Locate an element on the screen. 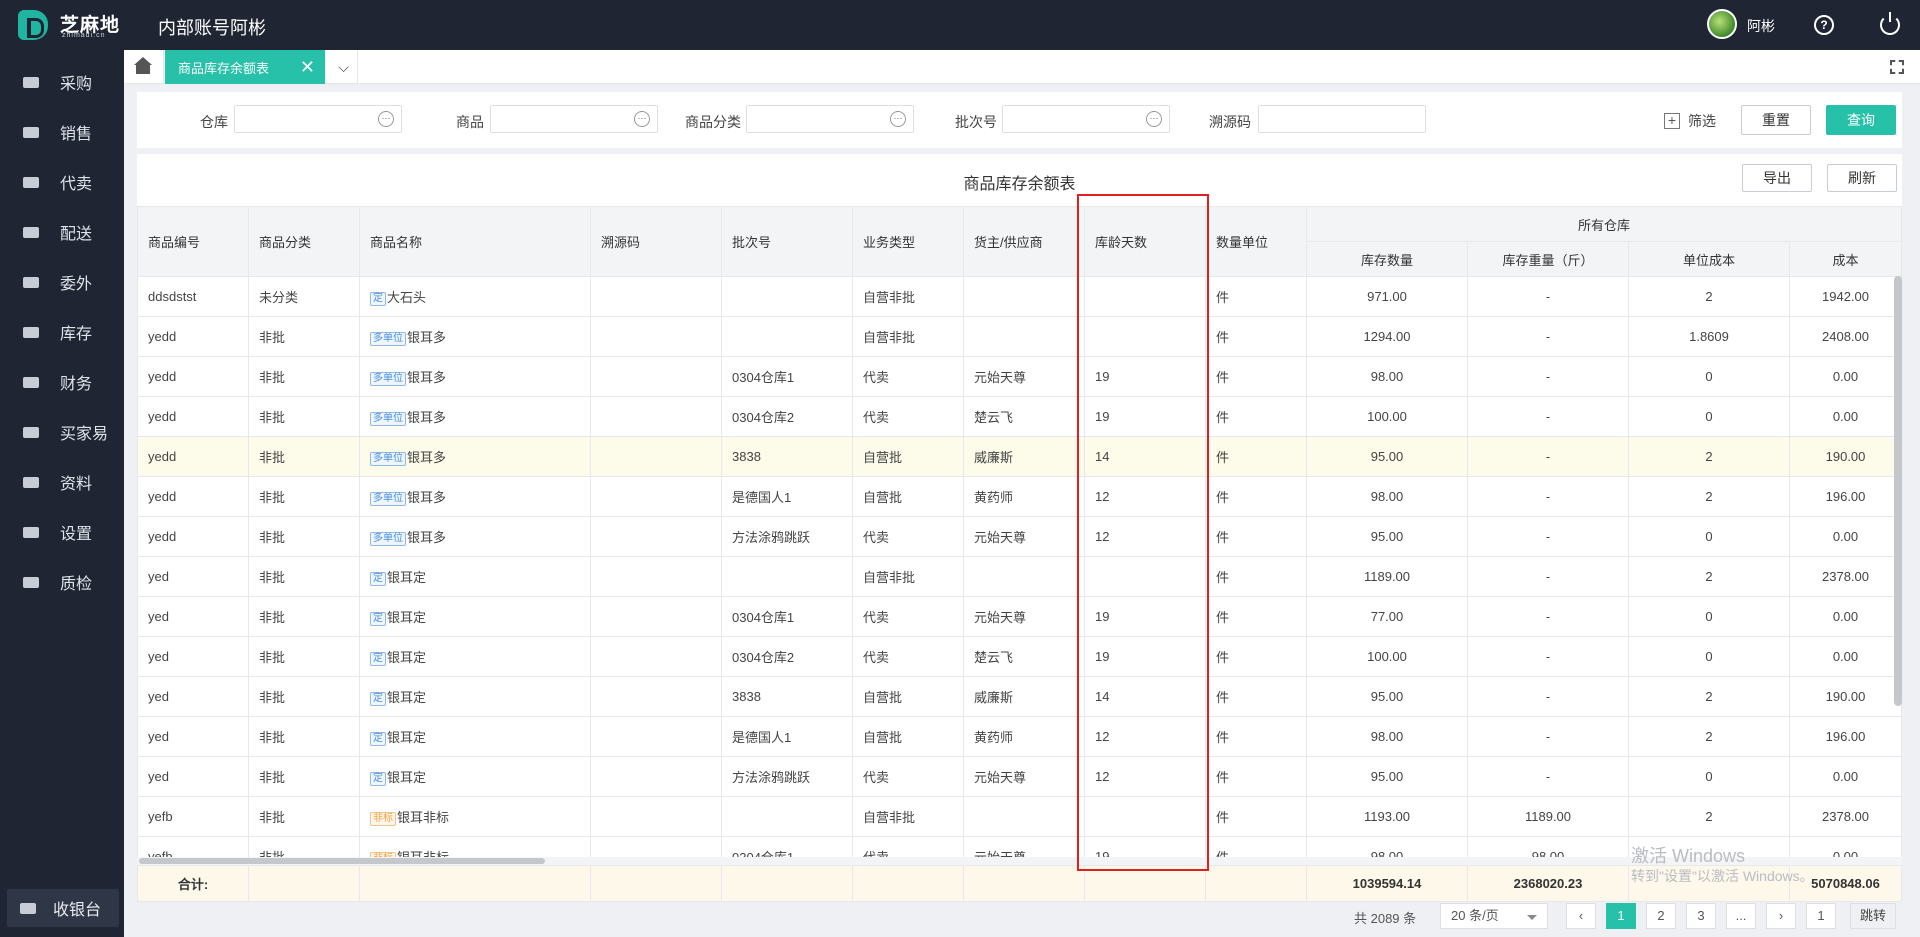 This screenshot has height=937, width=1920. table-row: yed 非批定银耳定 是德国人1 自营批 黄药师 12 件 98.00-2 196.00 is located at coordinates (1019, 736).